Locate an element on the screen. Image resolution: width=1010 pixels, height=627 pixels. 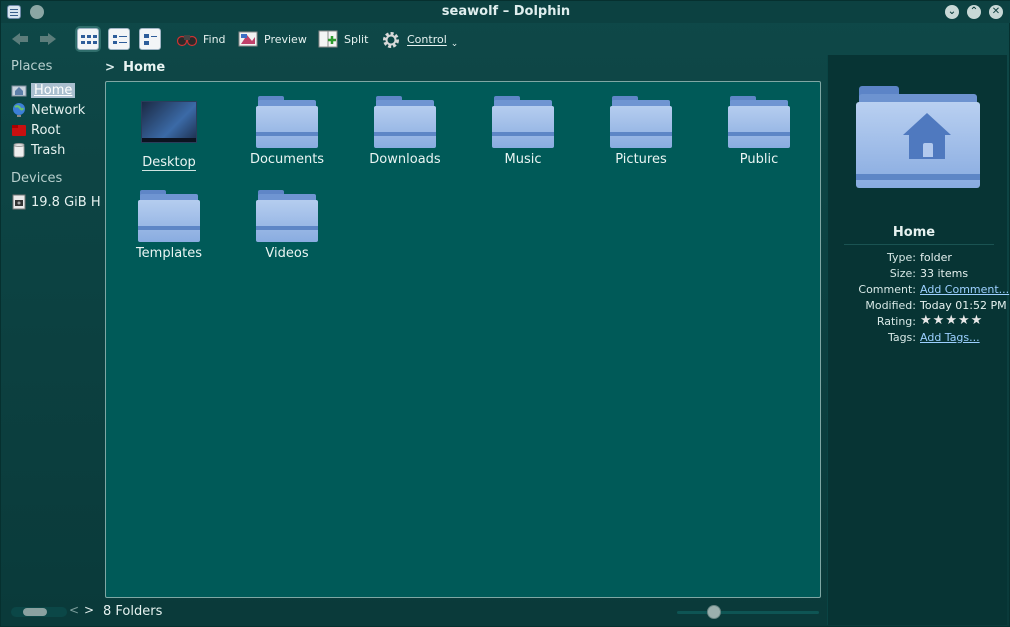
info-key: Tags: is located at coordinates (901, 337).